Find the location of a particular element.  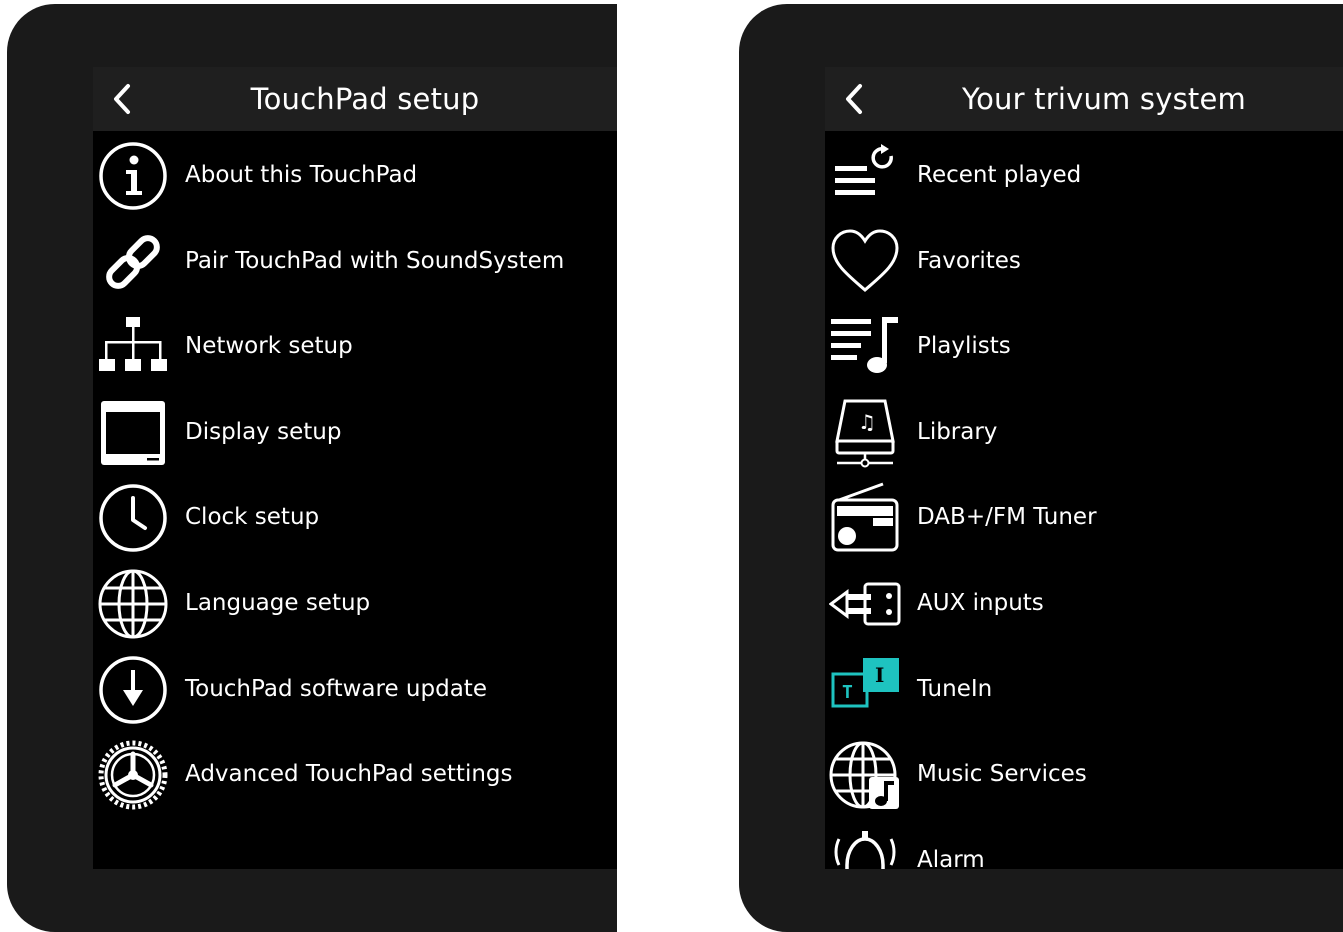

header-bar: TouchPad setup is located at coordinates (355, 99).